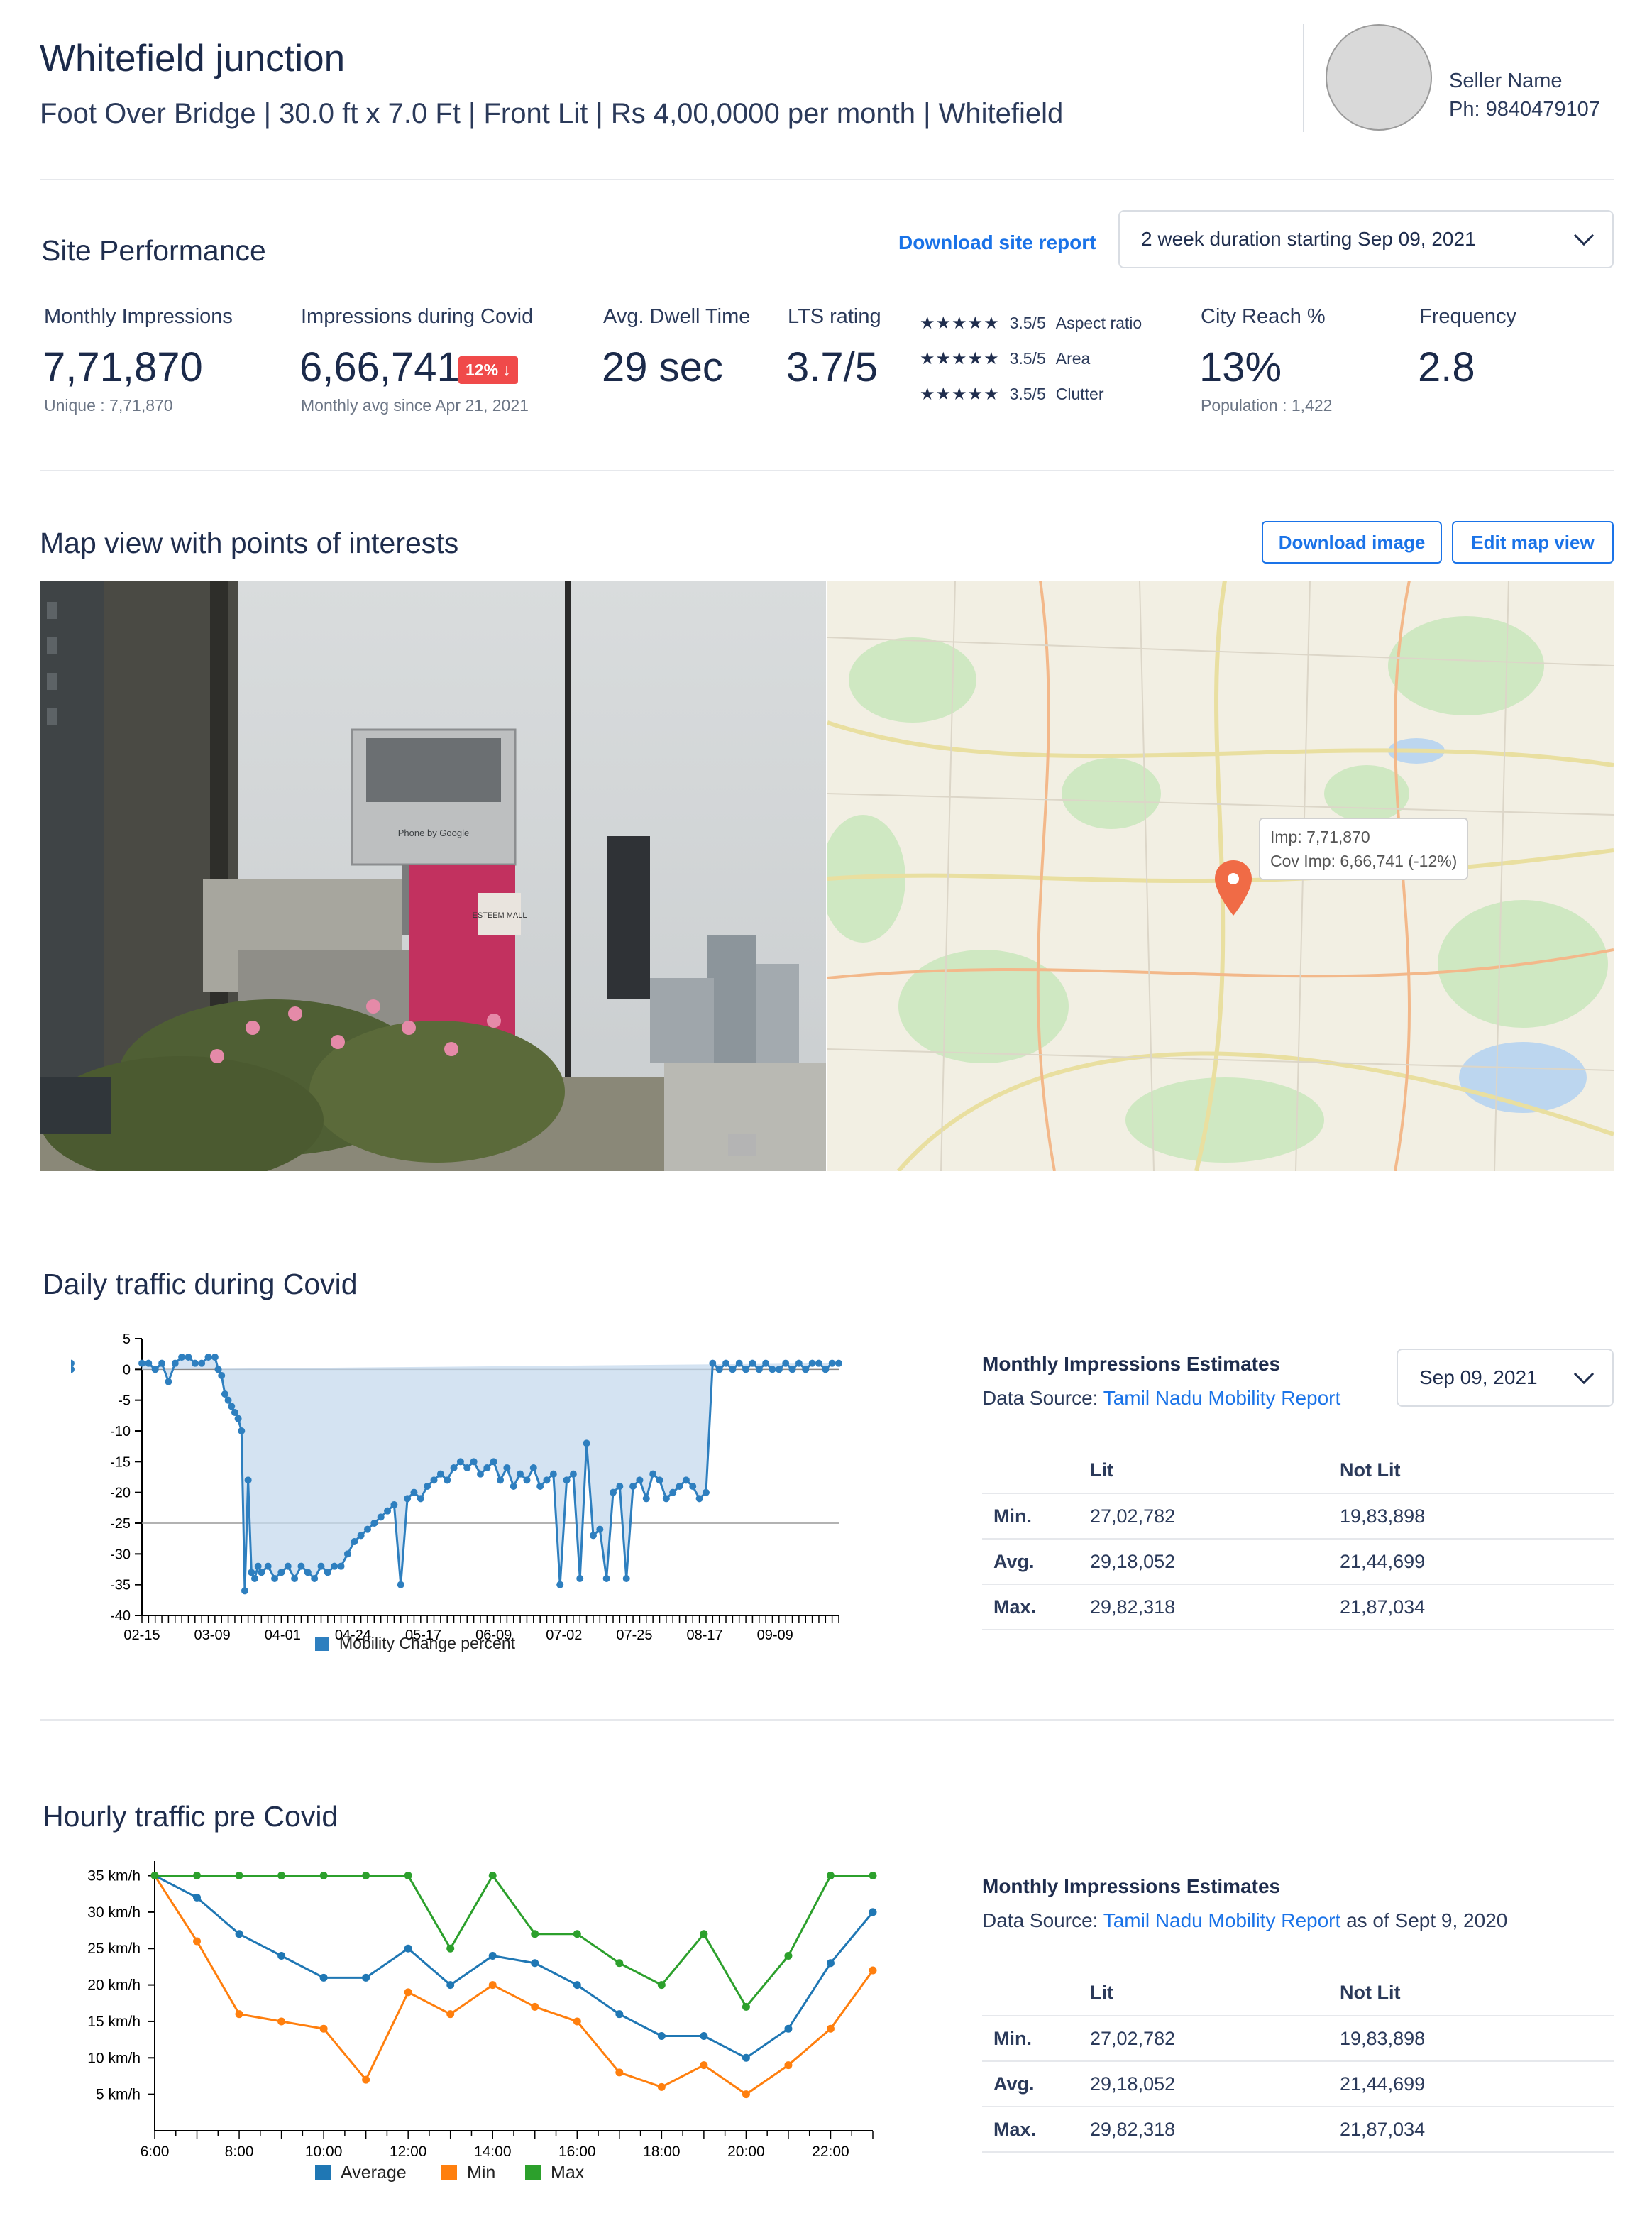 The height and width of the screenshot is (2228, 1652). I want to click on y-tick-label: -30, so click(121, 1554).